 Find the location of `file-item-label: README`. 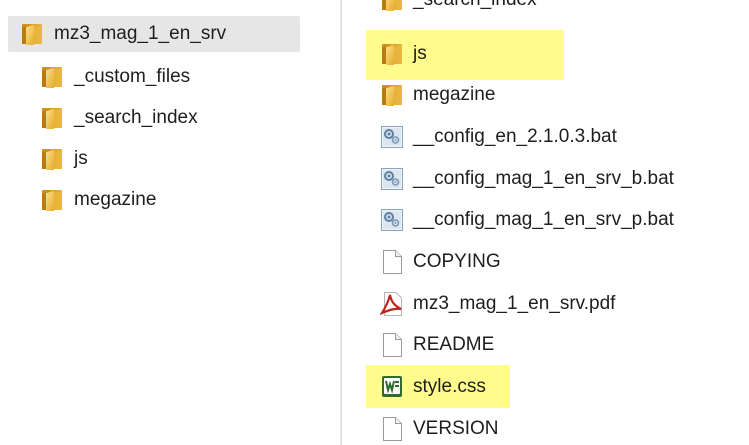

file-item-label: README is located at coordinates (454, 344).